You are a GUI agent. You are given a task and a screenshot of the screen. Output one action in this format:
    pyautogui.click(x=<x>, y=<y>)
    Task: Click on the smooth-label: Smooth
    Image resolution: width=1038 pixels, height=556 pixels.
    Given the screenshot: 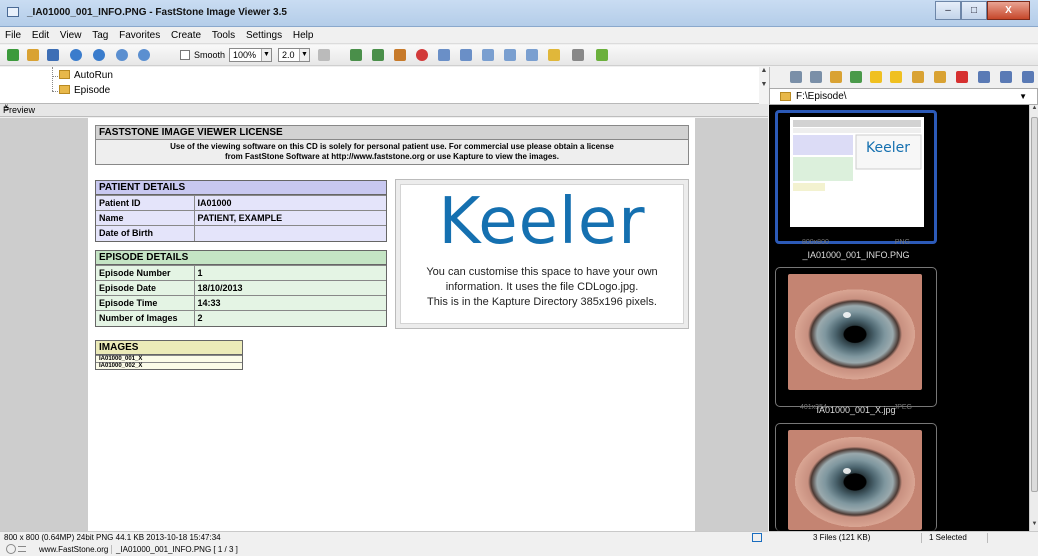 What is the action you would take?
    pyautogui.click(x=210, y=55)
    